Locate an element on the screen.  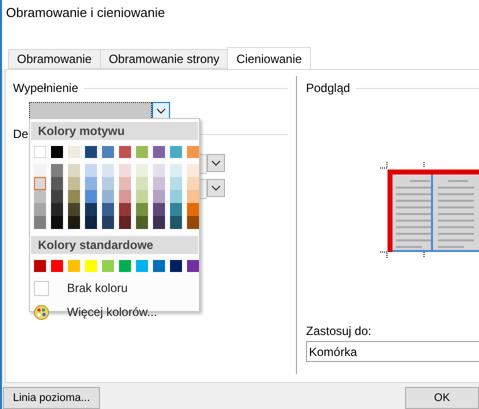
empty-swatch-icon is located at coordinates (41, 288).